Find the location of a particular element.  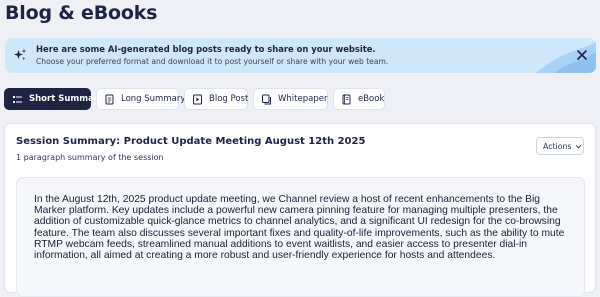

sparkle-icon is located at coordinates (20, 54).